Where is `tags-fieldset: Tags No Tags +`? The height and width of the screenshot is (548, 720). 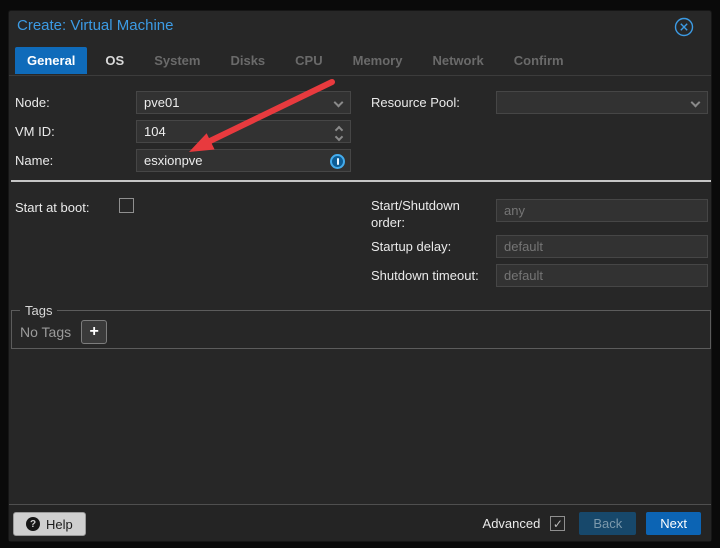 tags-fieldset: Tags No Tags + is located at coordinates (361, 326).